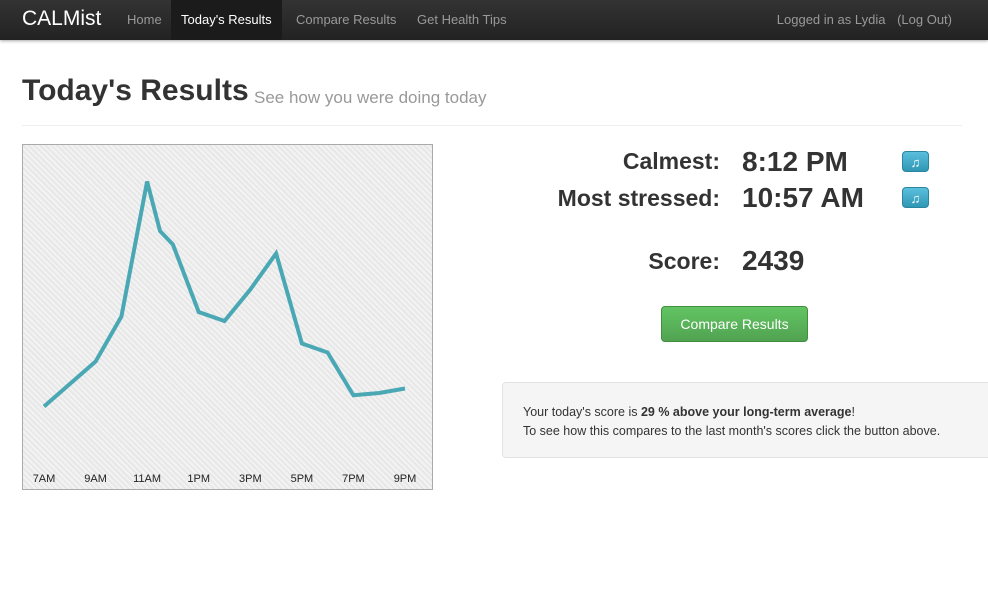 The image size is (988, 614). Describe the element at coordinates (226, 20) in the screenshot. I see `nav-item-todays-results: Today's Results` at that location.